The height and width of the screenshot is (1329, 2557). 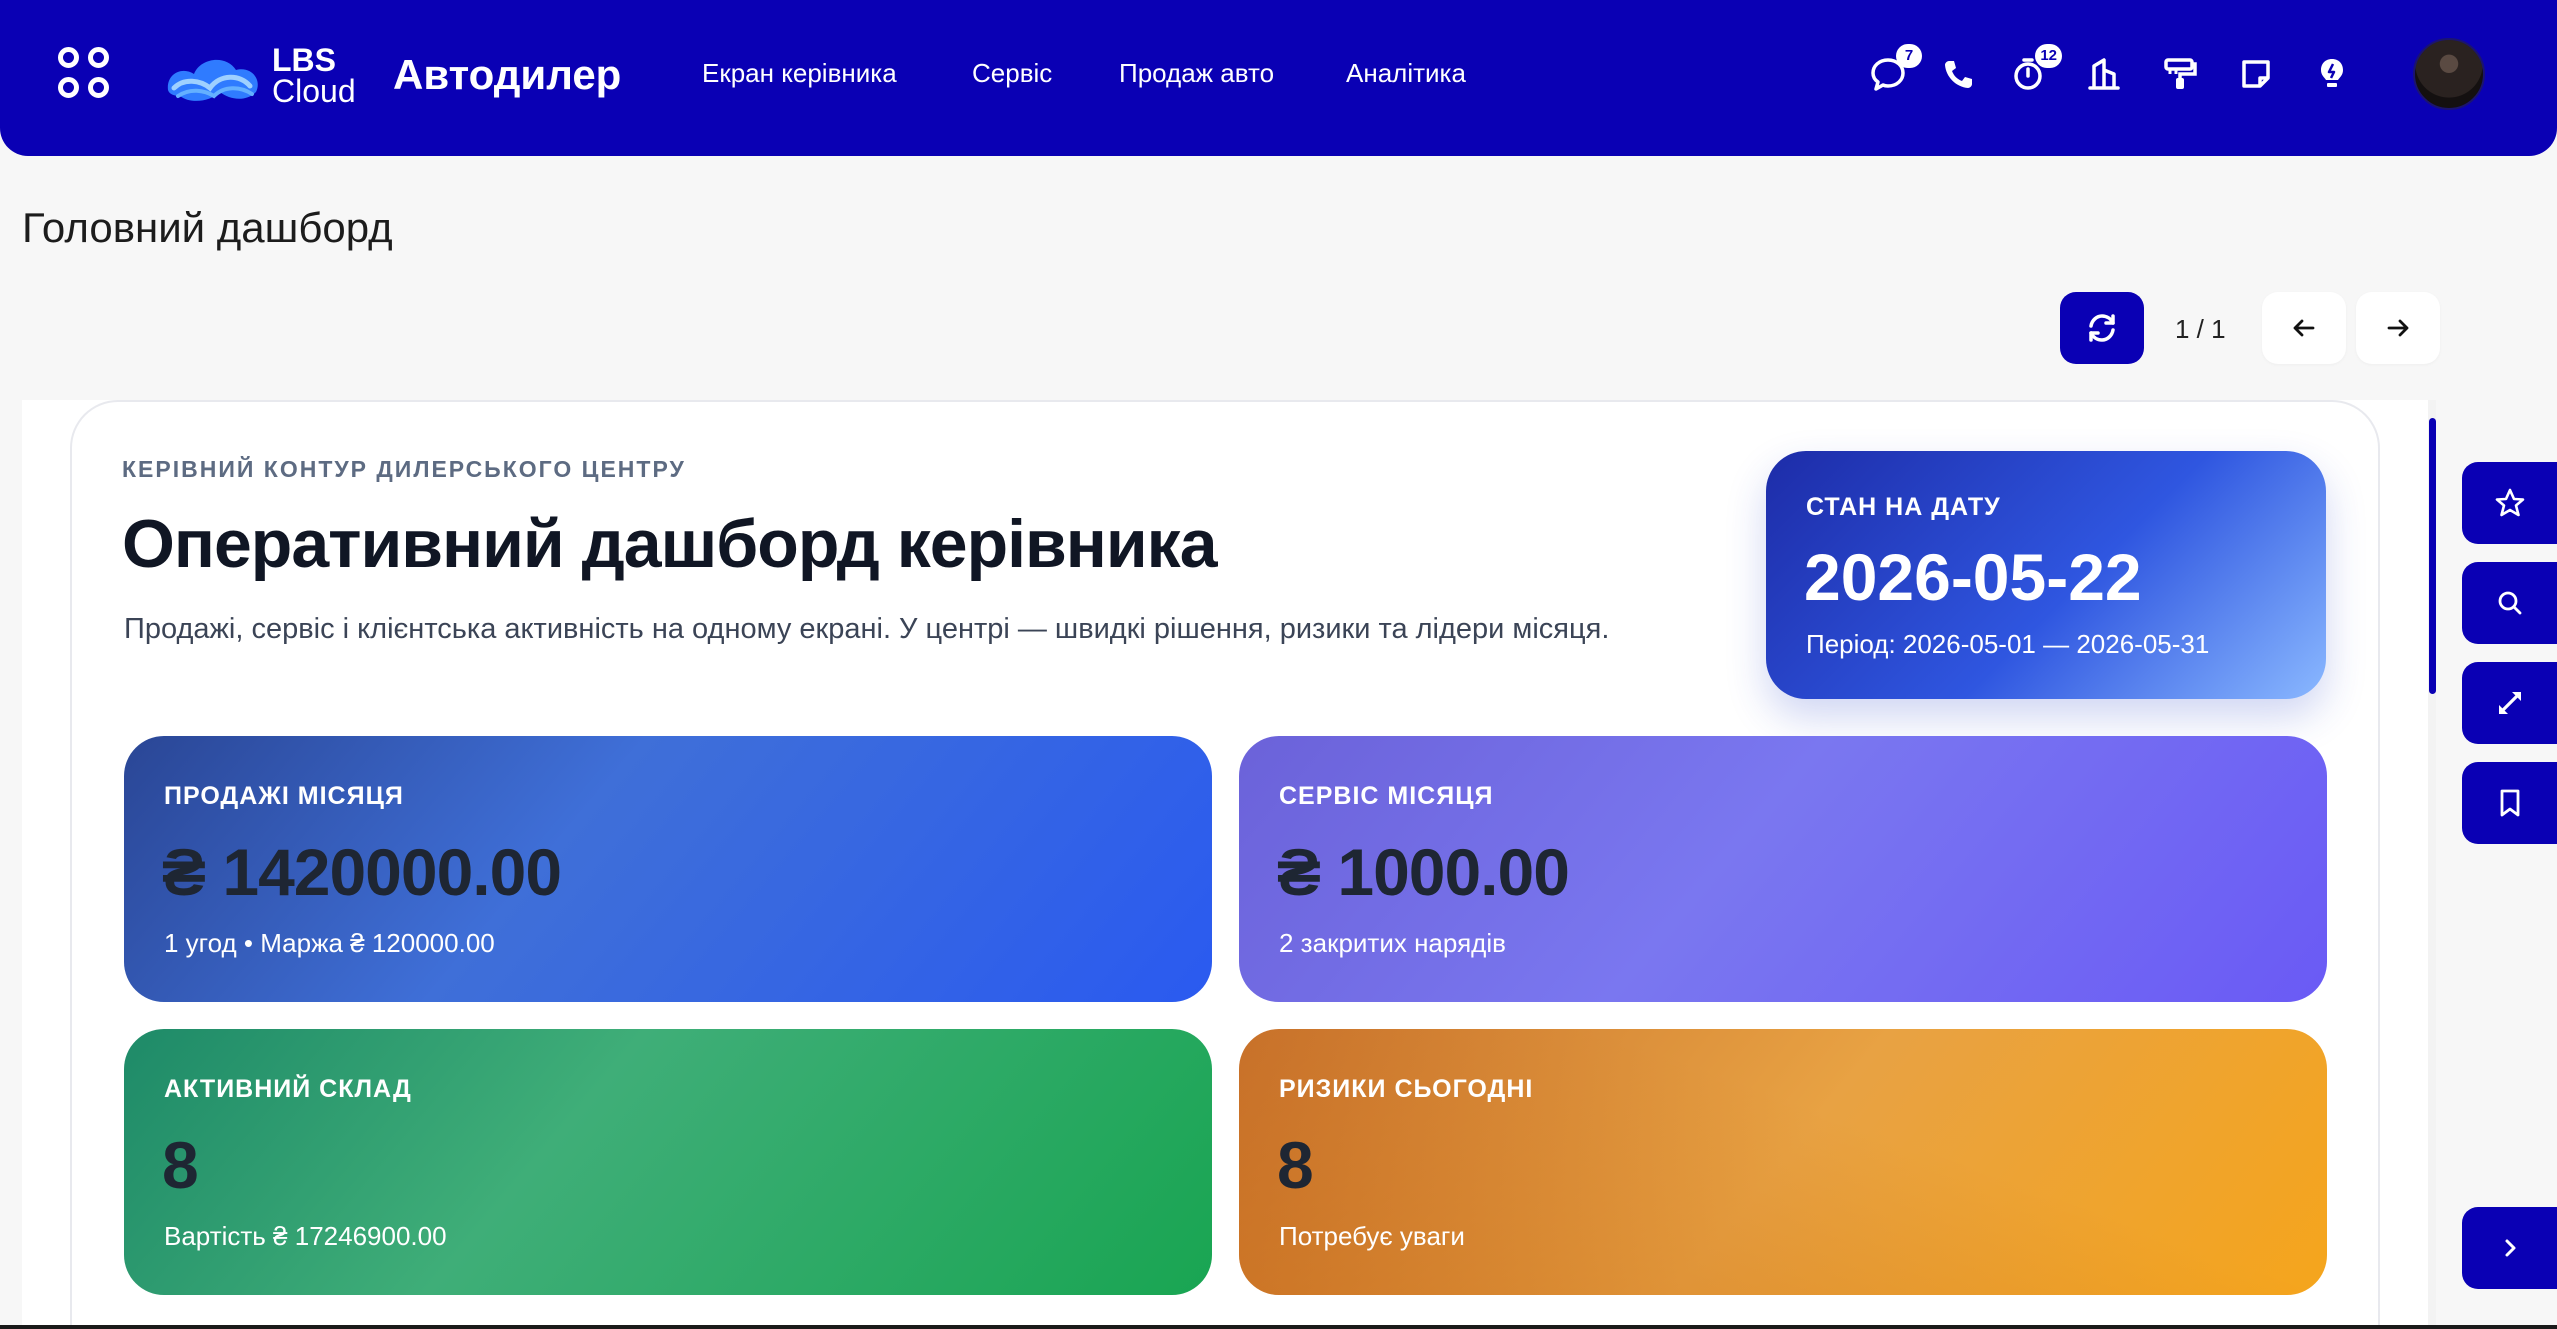 I want to click on logo-text-lbs: LBS, so click(x=304, y=60).